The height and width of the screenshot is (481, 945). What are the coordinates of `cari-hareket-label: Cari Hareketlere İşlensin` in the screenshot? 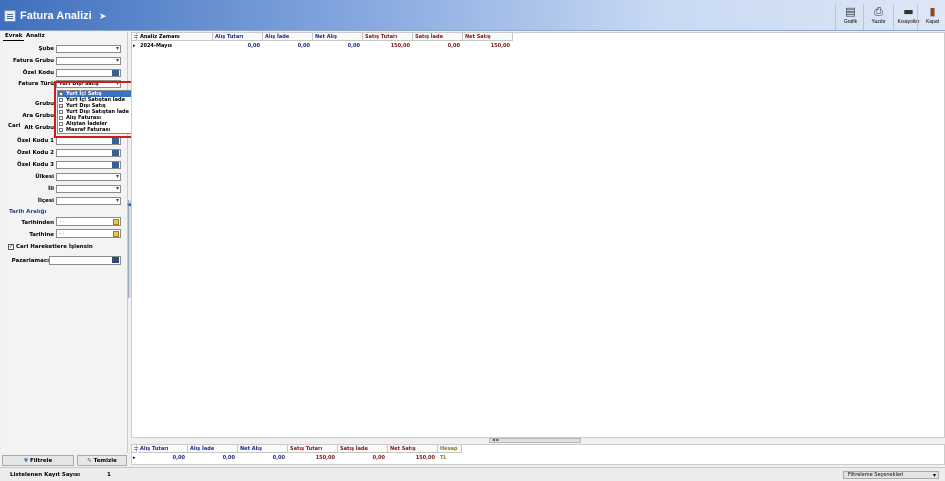 It's located at (54, 247).